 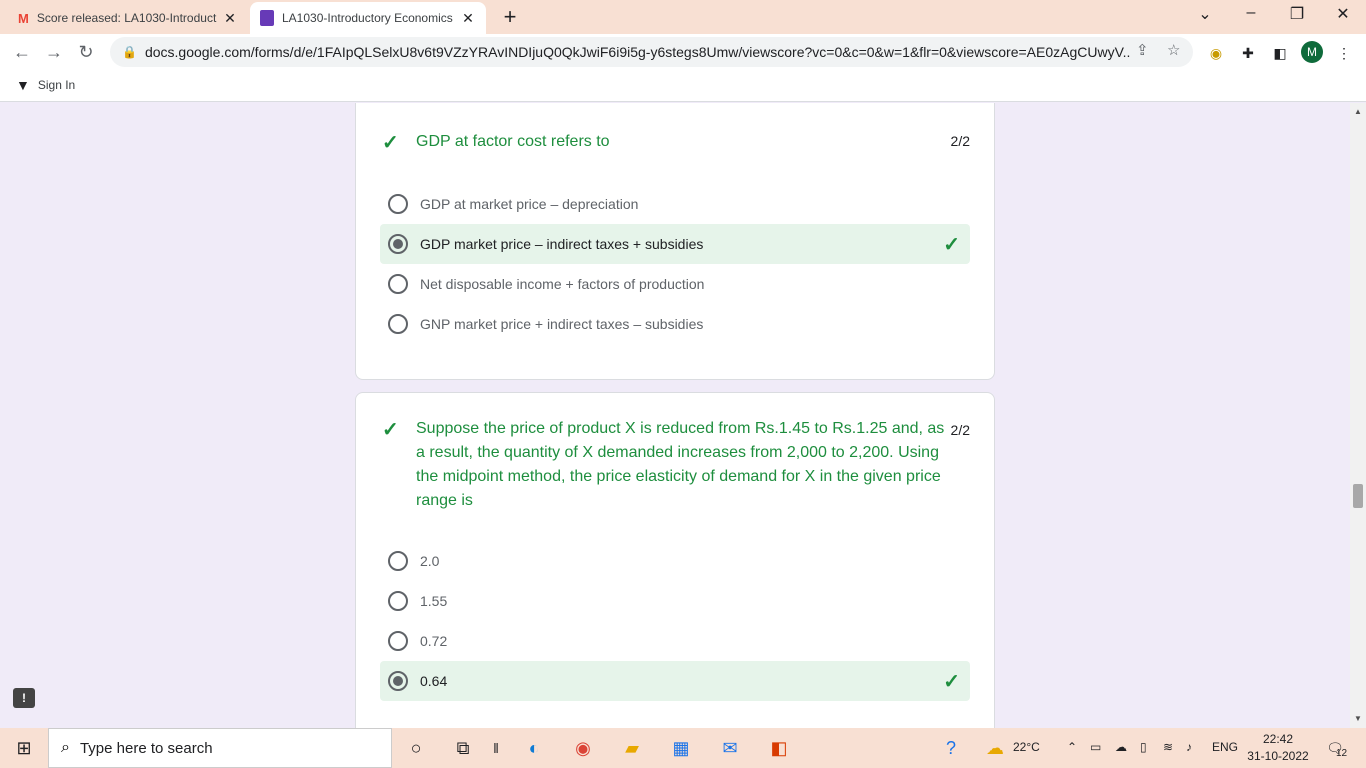 What do you see at coordinates (1358, 496) in the screenshot?
I see `scrollbar-thumb` at bounding box center [1358, 496].